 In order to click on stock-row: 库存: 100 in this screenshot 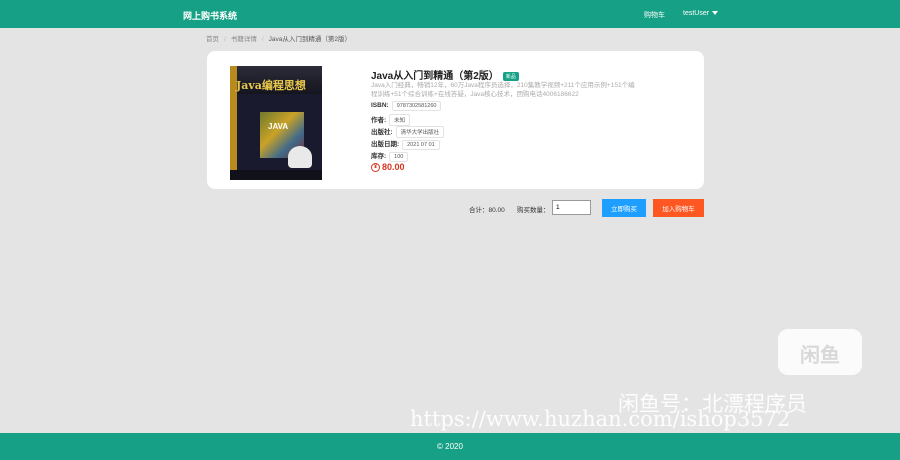, I will do `click(390, 156)`.